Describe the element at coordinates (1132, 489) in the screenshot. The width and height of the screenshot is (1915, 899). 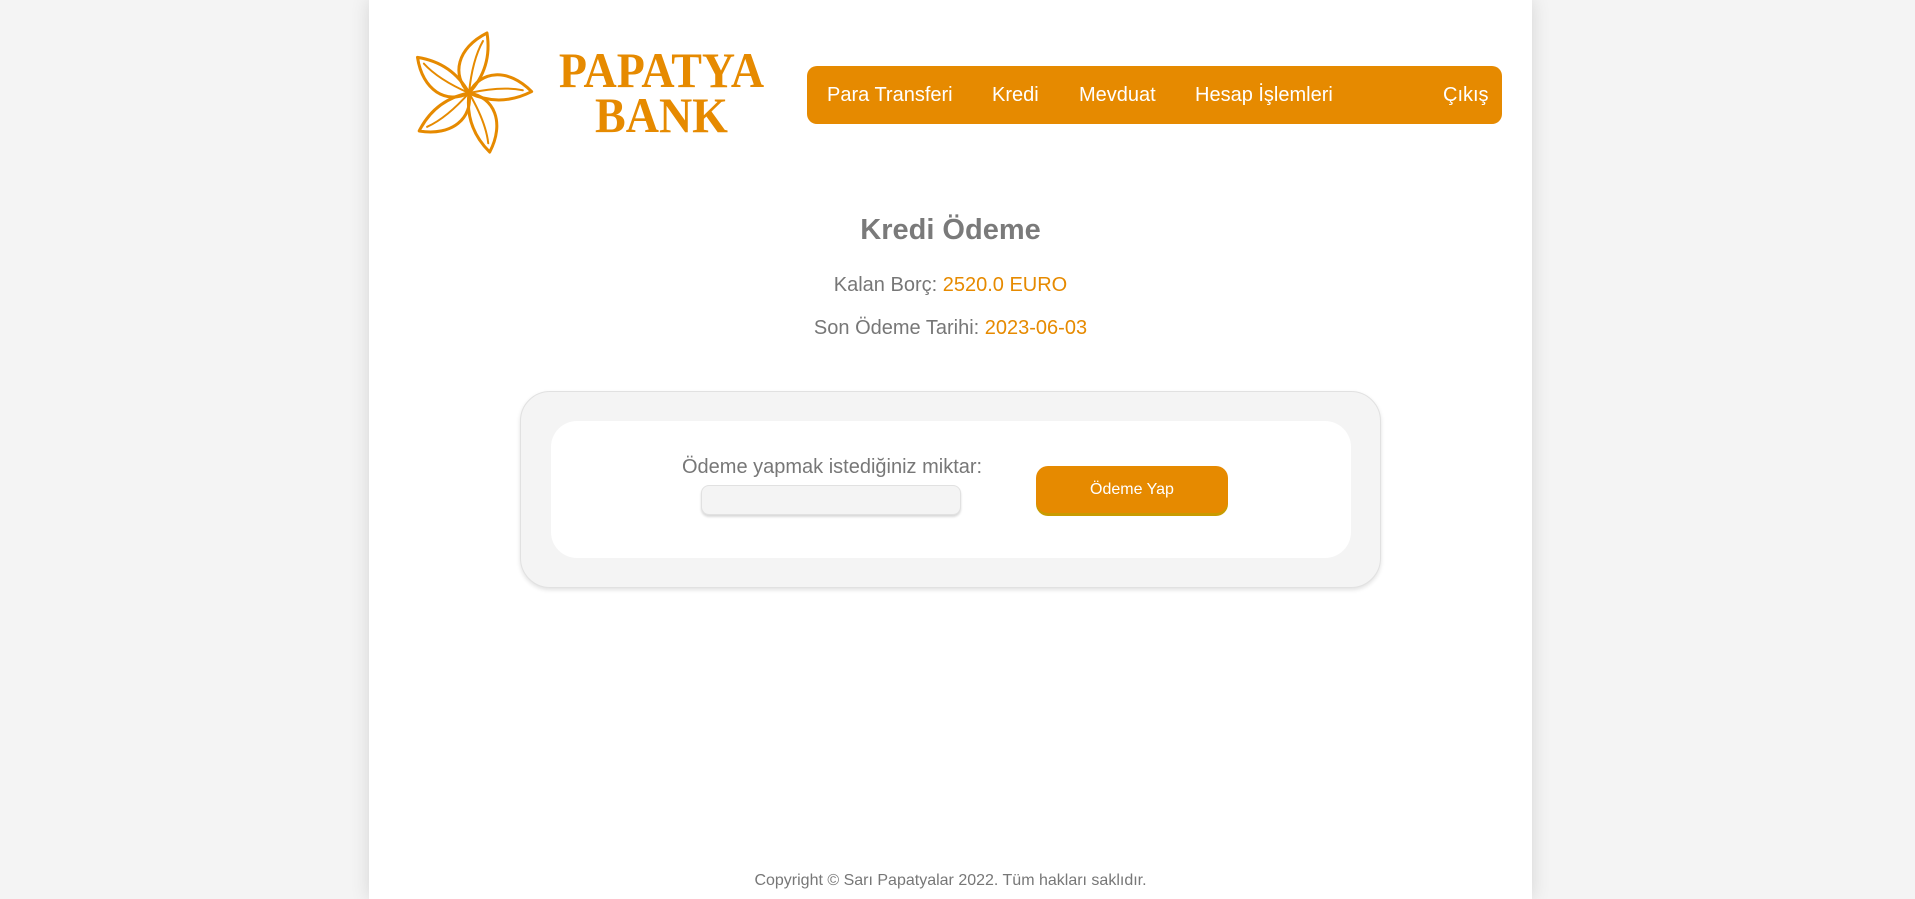
I see `pay-button: Ödeme Yap` at that location.